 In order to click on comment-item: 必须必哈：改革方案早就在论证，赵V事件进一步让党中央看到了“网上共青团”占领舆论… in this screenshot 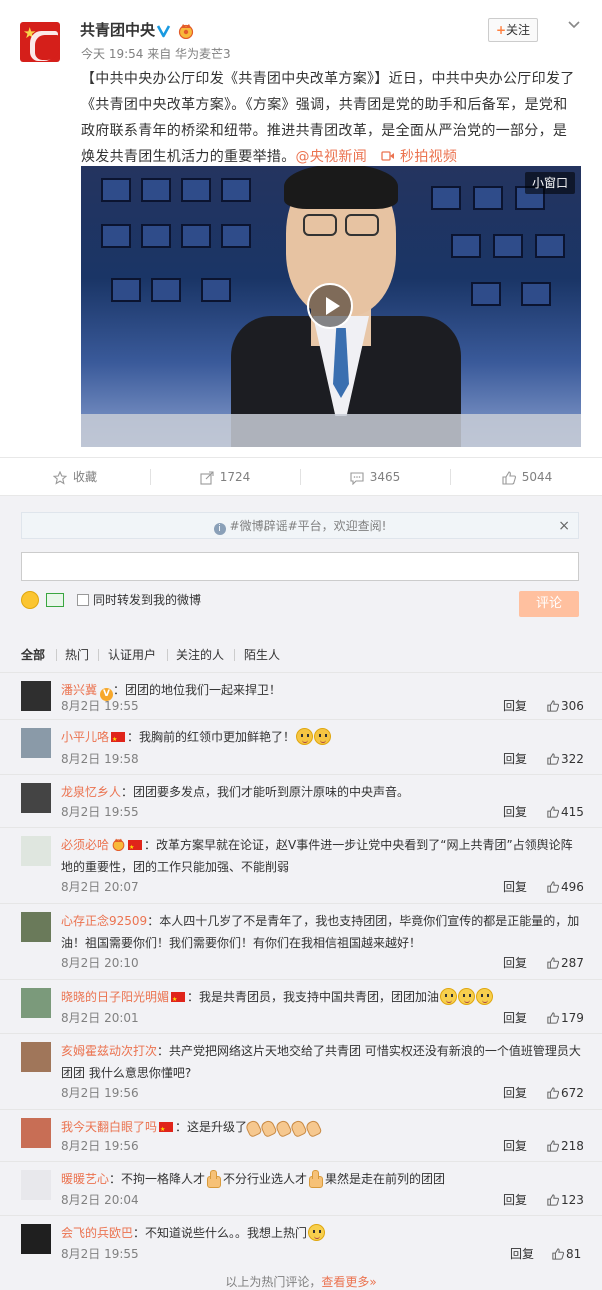, I will do `click(301, 865)`.